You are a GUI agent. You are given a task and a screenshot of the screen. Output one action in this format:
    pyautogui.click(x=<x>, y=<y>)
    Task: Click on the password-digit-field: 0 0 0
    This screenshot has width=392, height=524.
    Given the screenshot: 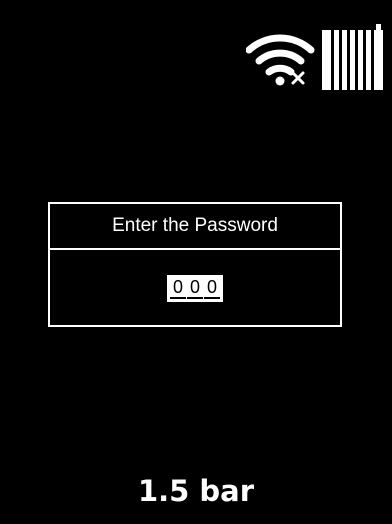 What is the action you would take?
    pyautogui.click(x=195, y=288)
    